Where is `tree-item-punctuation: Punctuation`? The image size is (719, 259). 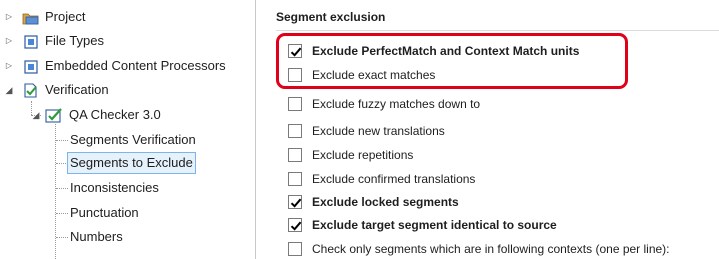 tree-item-punctuation: Punctuation is located at coordinates (104, 213).